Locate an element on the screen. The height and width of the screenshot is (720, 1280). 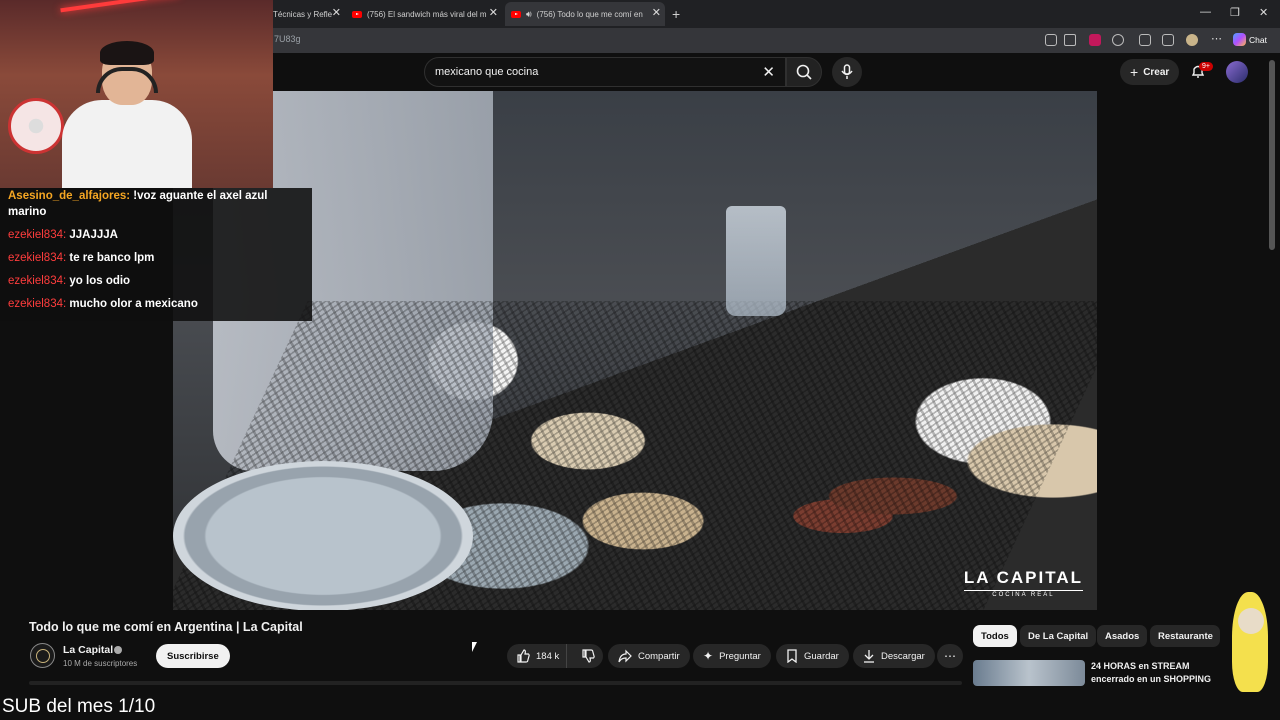
more-icon: ⋯ is located at coordinates (950, 656).